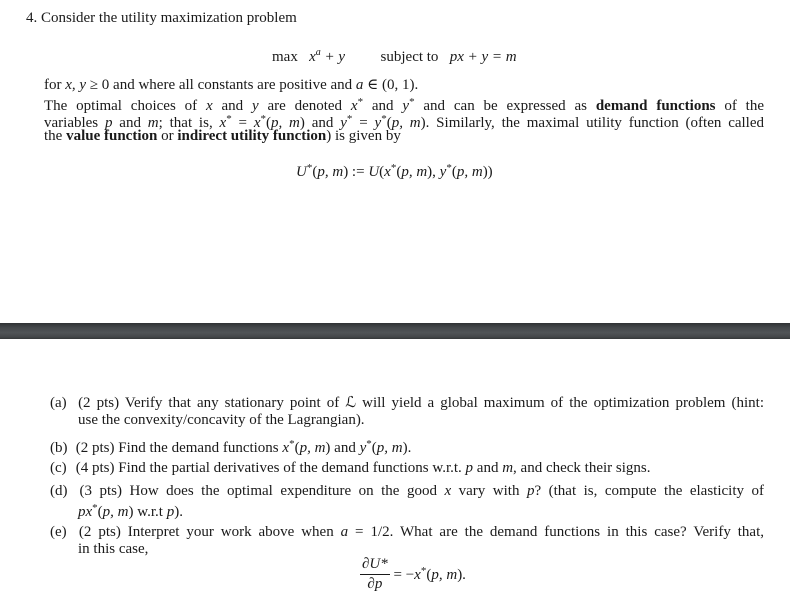 This screenshot has width=790, height=600. Describe the element at coordinates (59, 448) in the screenshot. I see `part-b-label: (b)` at that location.